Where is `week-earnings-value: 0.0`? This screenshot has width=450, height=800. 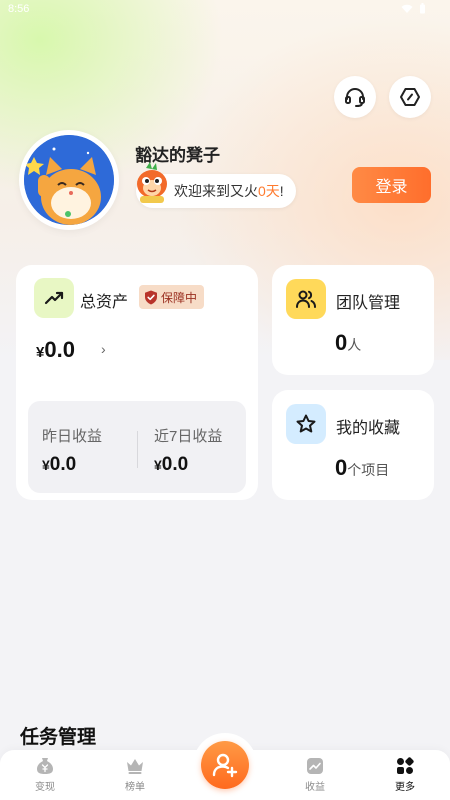
week-earnings-value: 0.0 is located at coordinates (175, 464).